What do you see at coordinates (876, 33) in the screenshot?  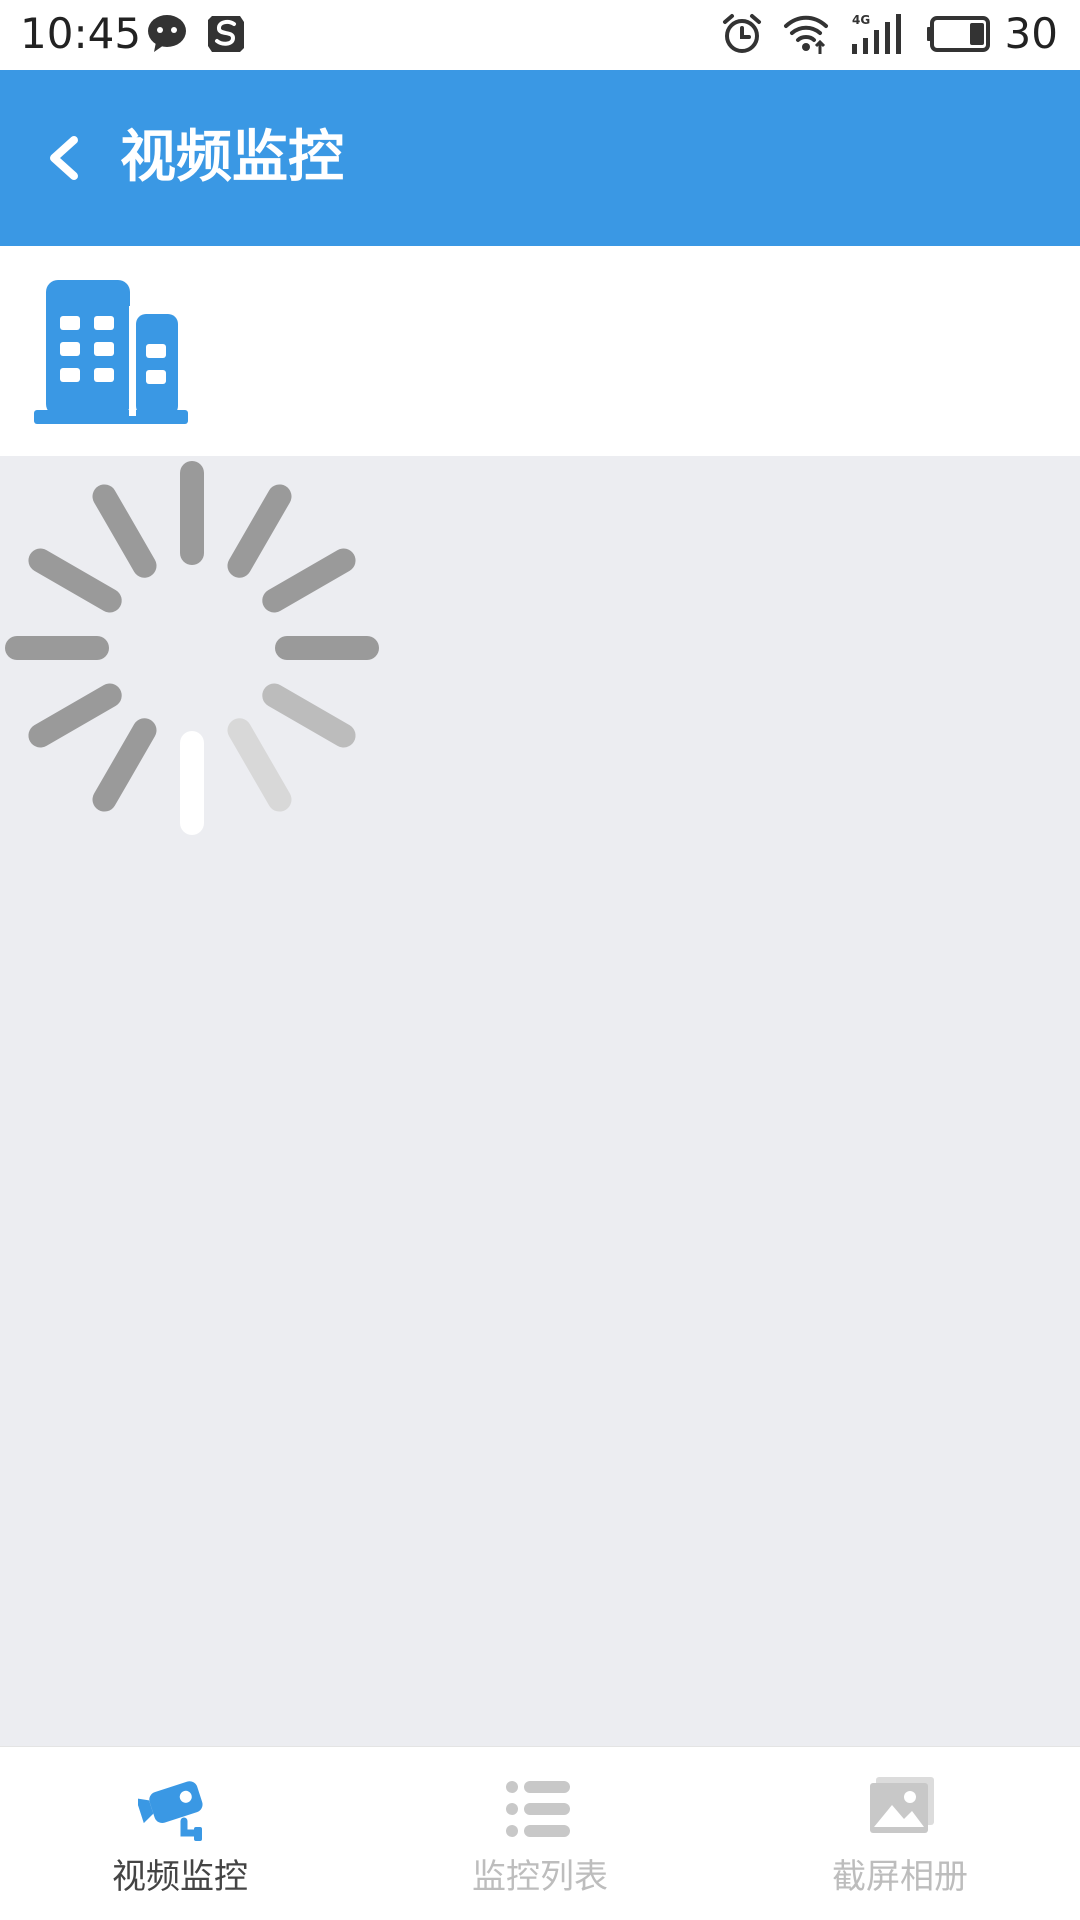 I see `signal-4g-icon: 4G` at bounding box center [876, 33].